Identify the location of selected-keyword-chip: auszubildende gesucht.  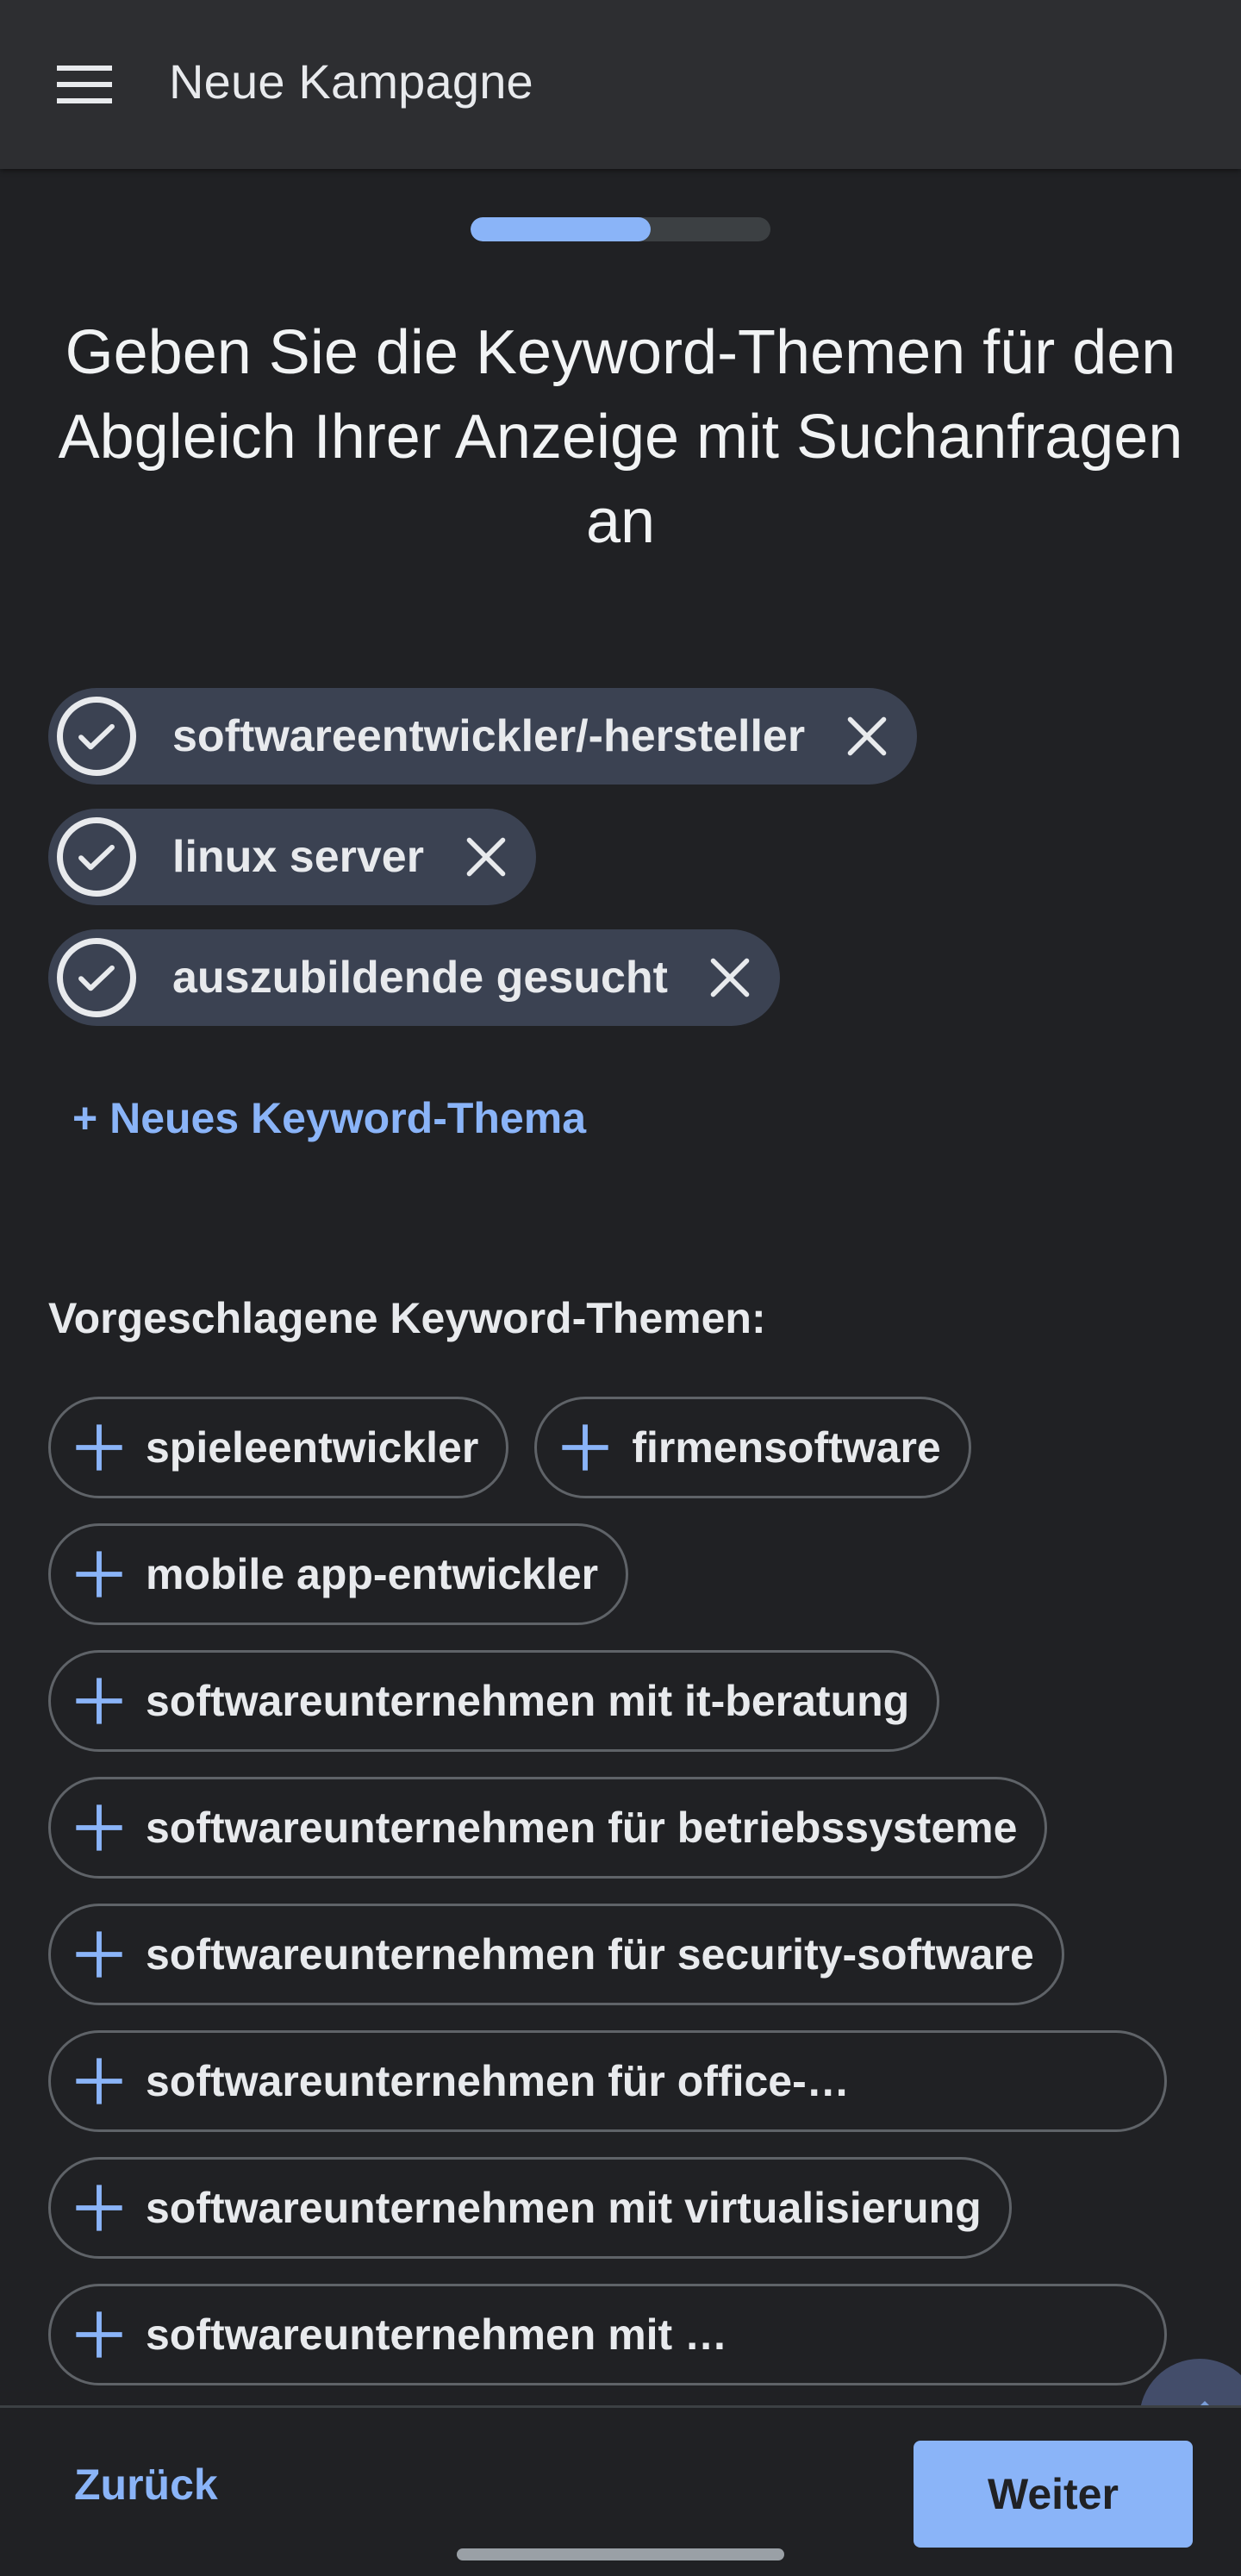
(414, 977).